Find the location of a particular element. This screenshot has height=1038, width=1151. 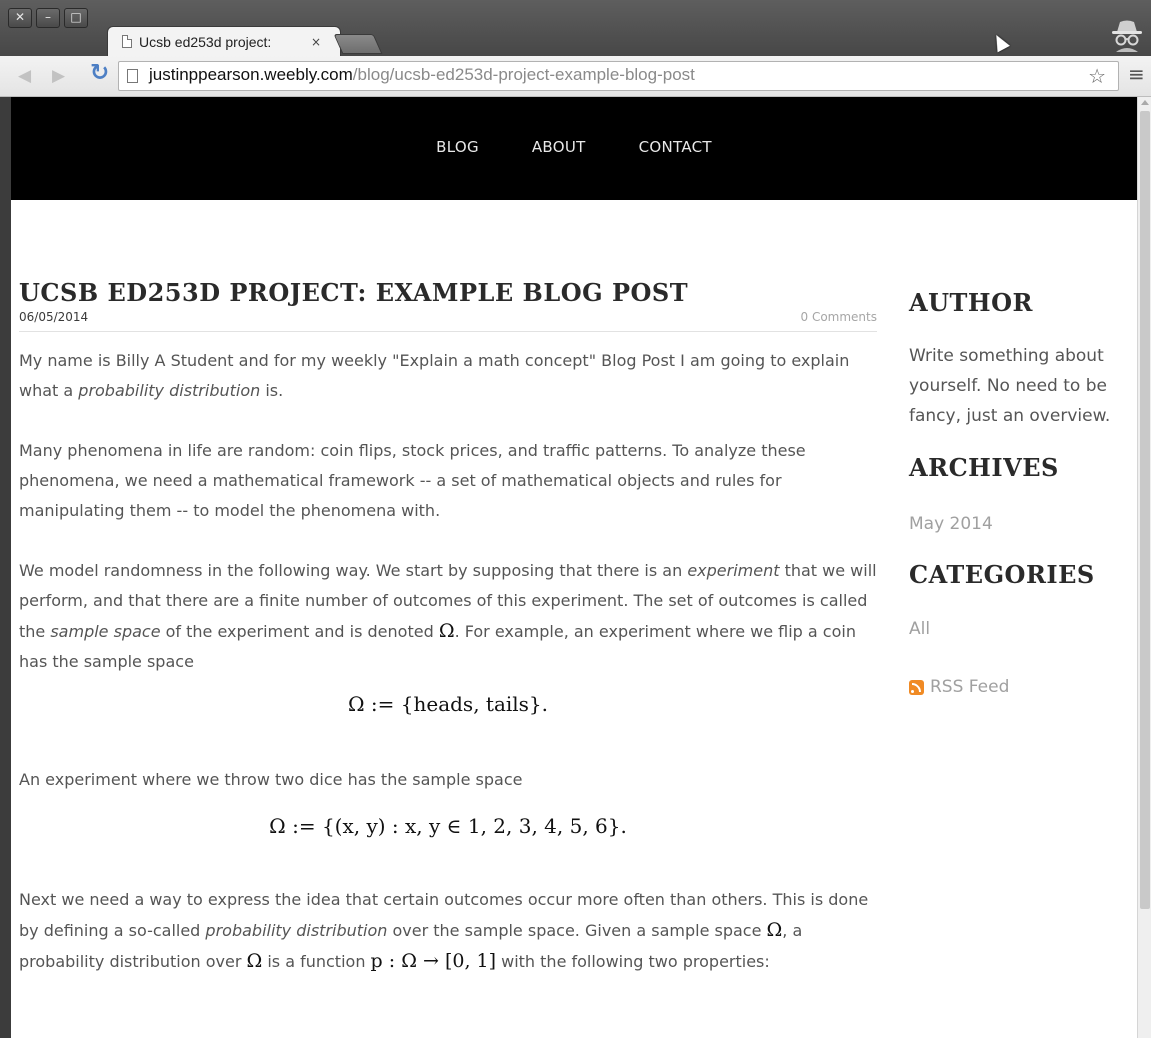

categories-heading: CATEGORIES is located at coordinates (1002, 574).